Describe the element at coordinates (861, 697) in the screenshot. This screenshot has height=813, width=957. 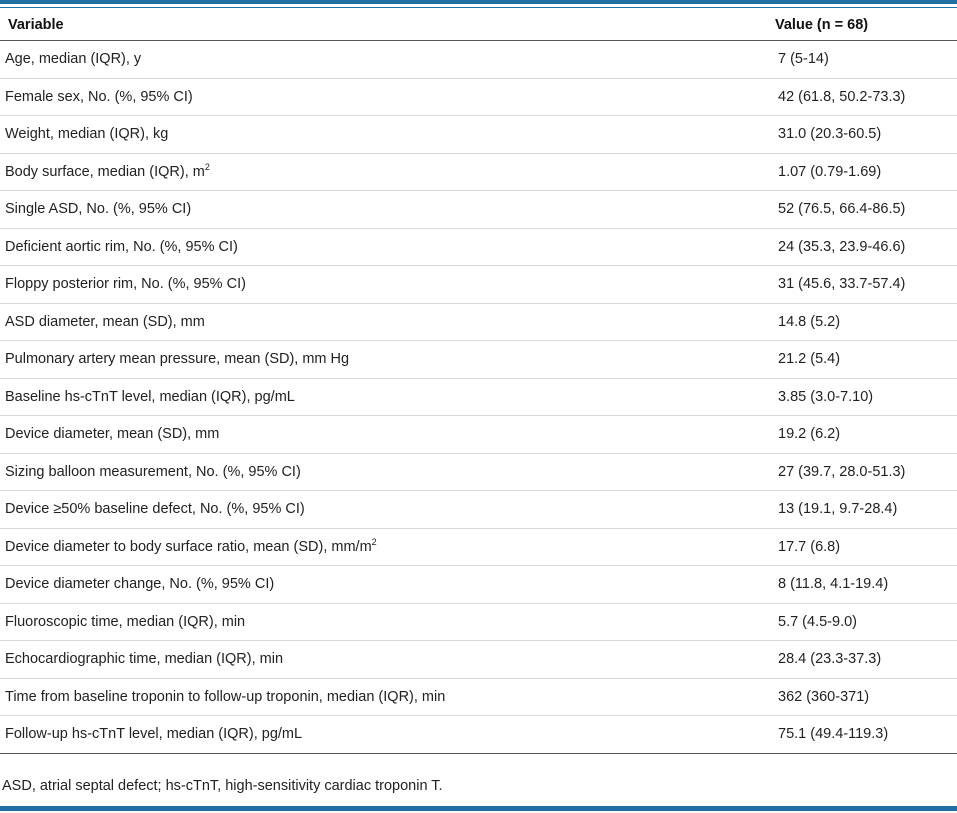
I see `value-cell: 362 (360-371)` at that location.